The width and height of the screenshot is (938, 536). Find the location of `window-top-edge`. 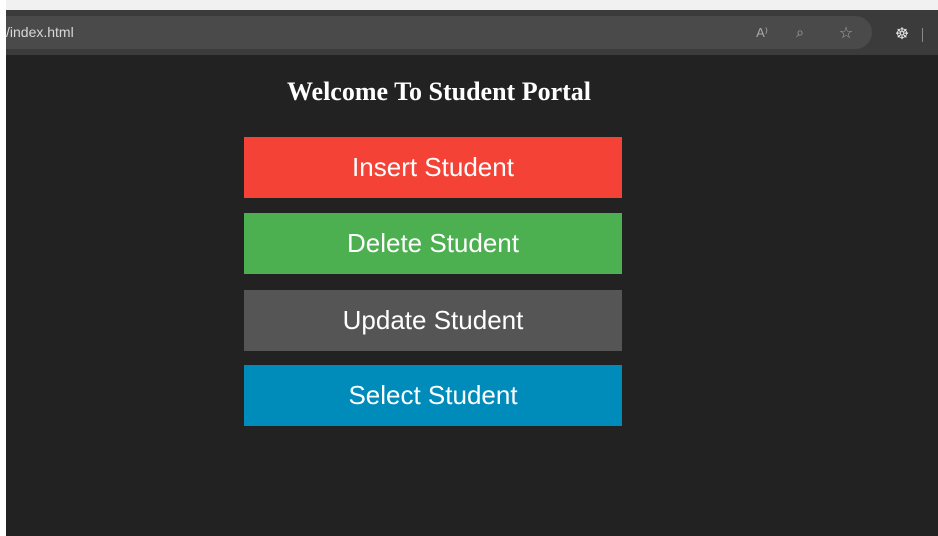

window-top-edge is located at coordinates (469, 5).